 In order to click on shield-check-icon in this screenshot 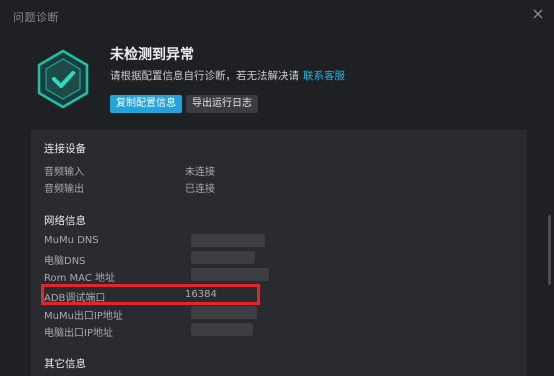, I will do `click(63, 79)`.